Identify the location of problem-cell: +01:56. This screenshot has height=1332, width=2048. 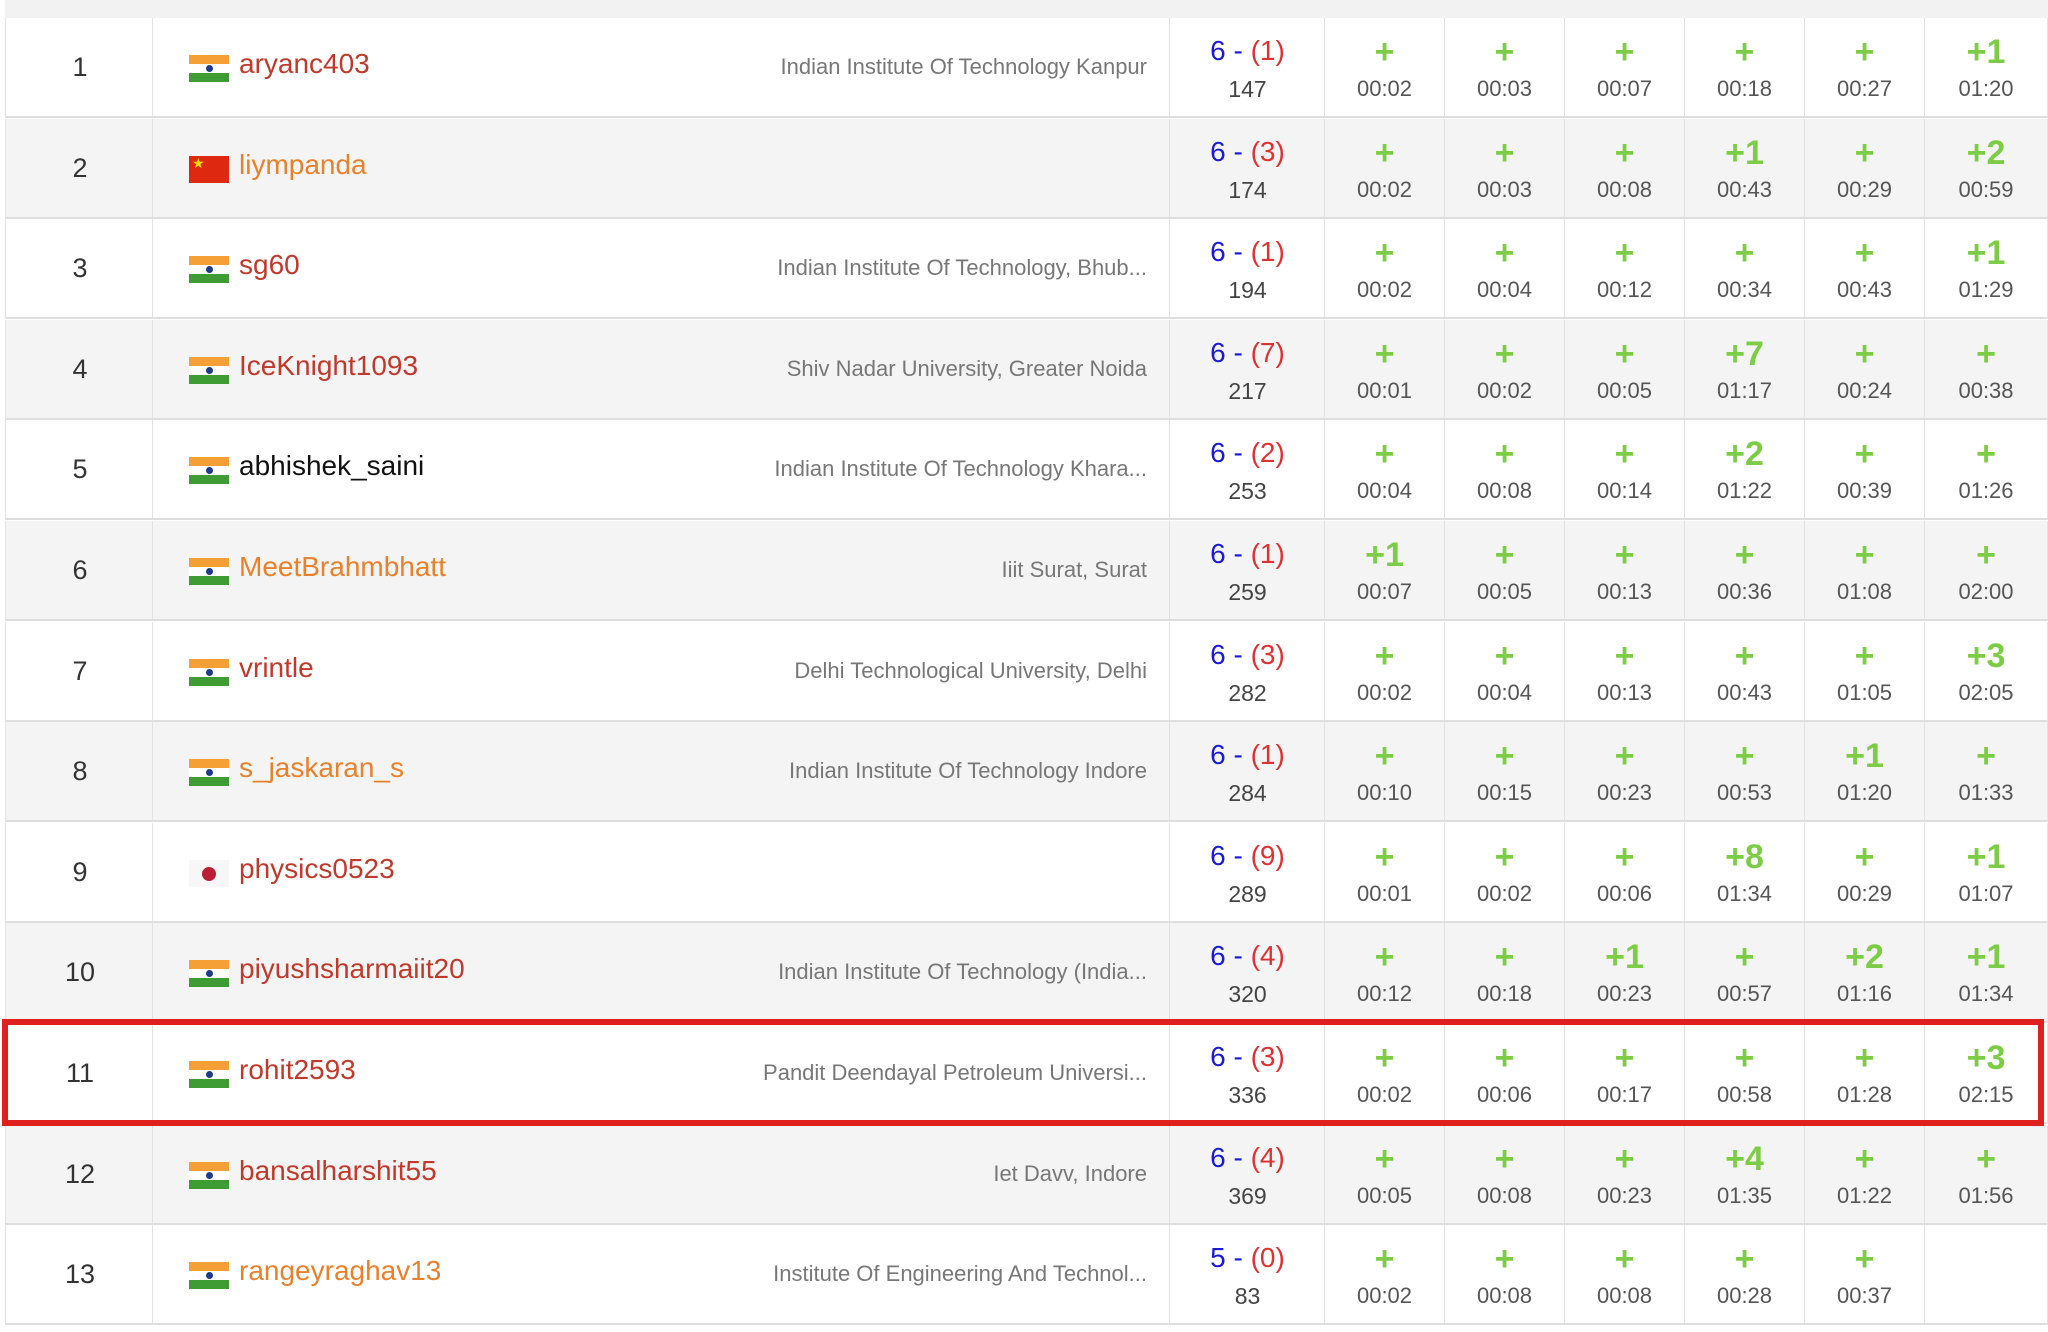
(1986, 1173).